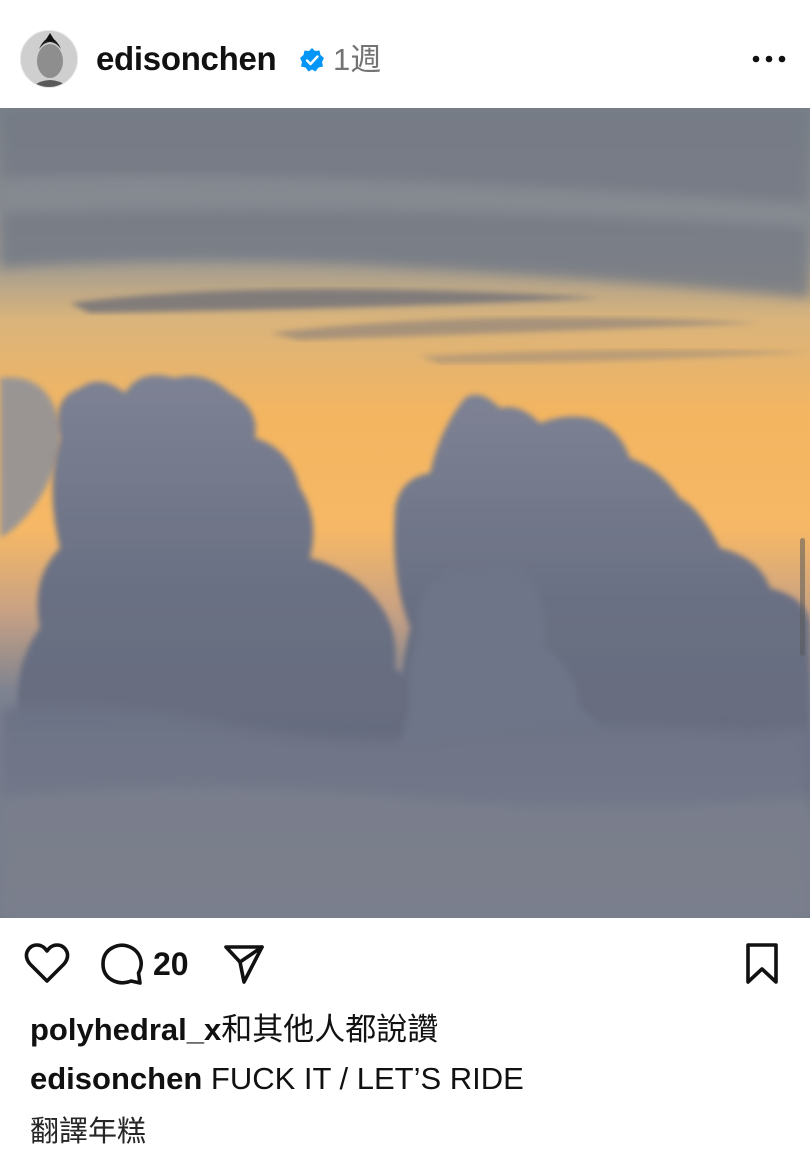  Describe the element at coordinates (125, 1029) in the screenshot. I see `likes-user: polyhedral_x` at that location.